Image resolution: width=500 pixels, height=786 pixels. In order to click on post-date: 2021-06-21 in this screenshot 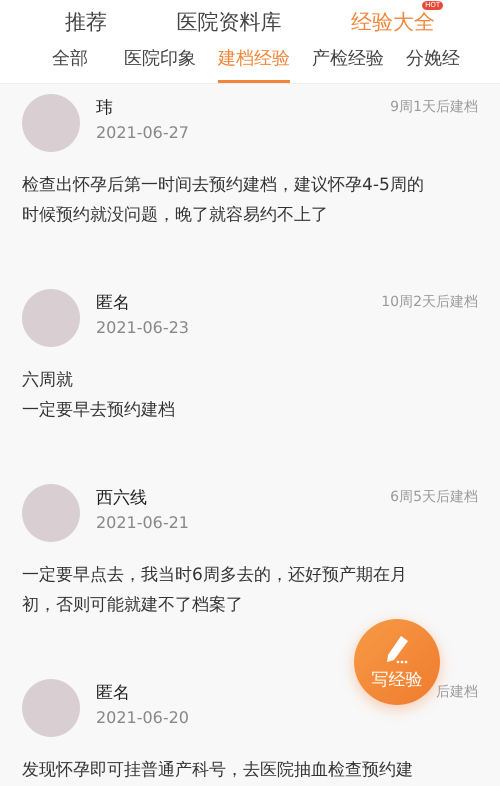, I will do `click(143, 522)`.